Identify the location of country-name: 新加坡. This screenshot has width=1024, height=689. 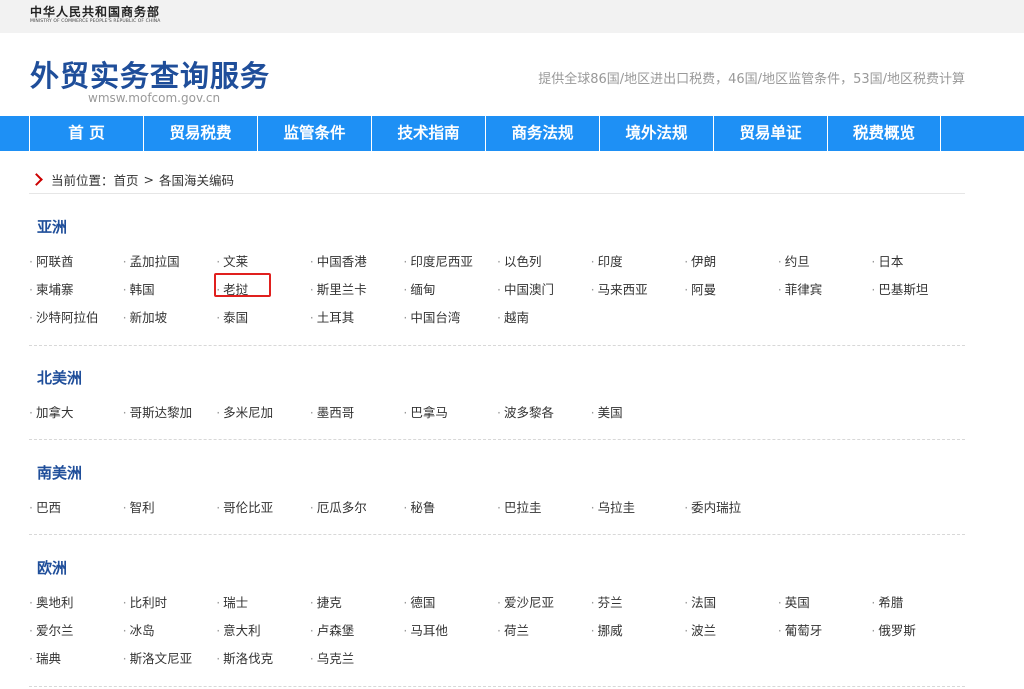
(148, 317).